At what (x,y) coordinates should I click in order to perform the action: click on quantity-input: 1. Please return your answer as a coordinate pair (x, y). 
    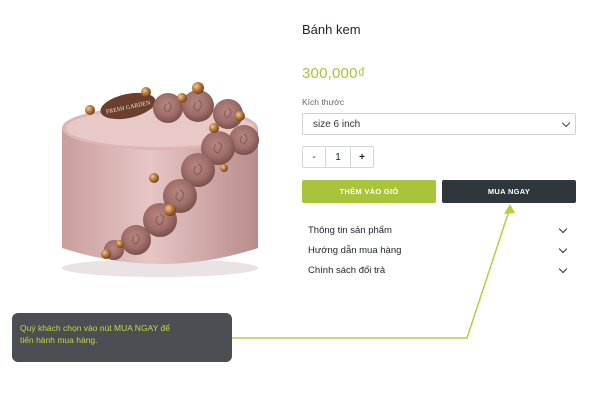
    Looking at the image, I should click on (338, 157).